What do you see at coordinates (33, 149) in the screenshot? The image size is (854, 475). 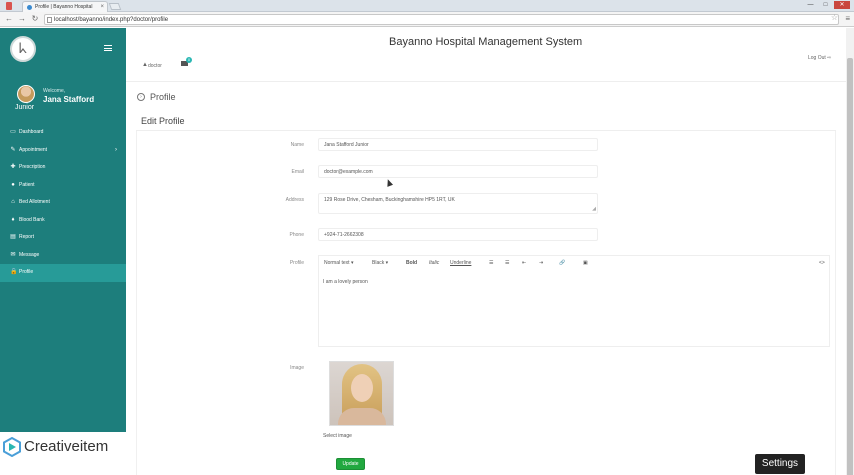 I see `sidebar-item-label: Appointment` at bounding box center [33, 149].